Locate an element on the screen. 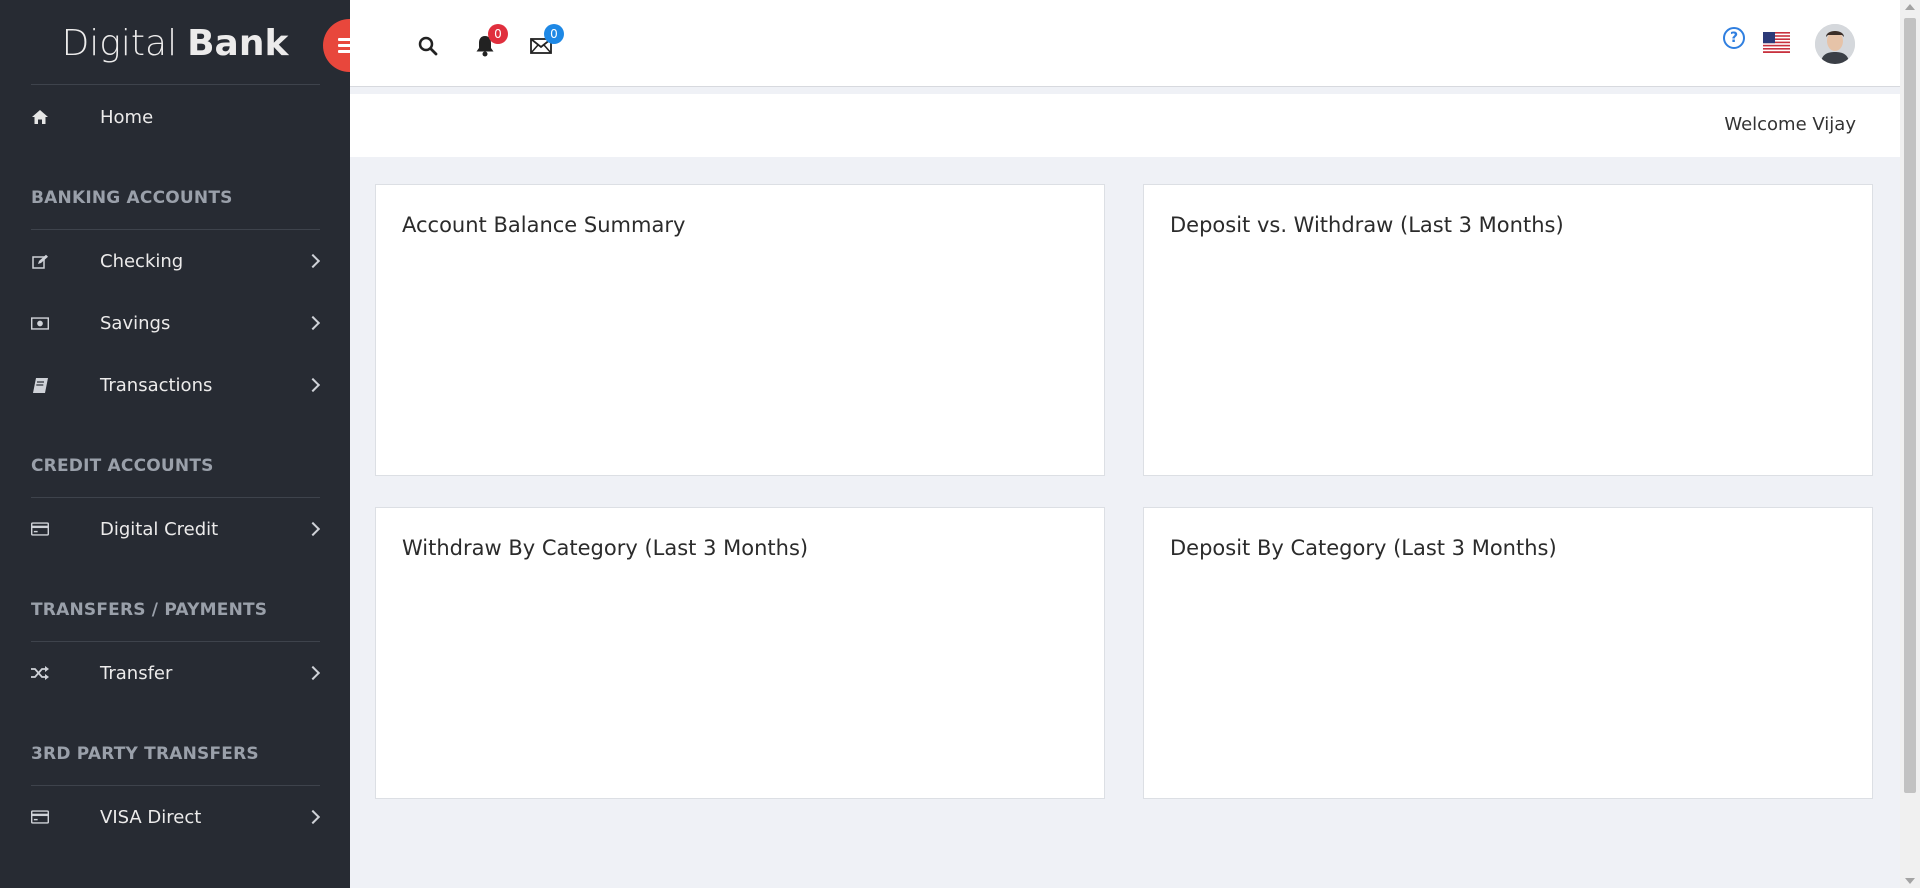 The image size is (1920, 888). section-title-transfers: TRANSFERS / PAYMENTS is located at coordinates (149, 610).